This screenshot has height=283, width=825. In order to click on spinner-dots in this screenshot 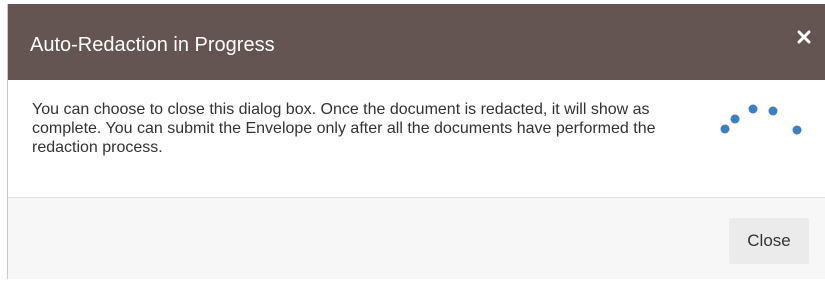, I will do `click(761, 119)`.